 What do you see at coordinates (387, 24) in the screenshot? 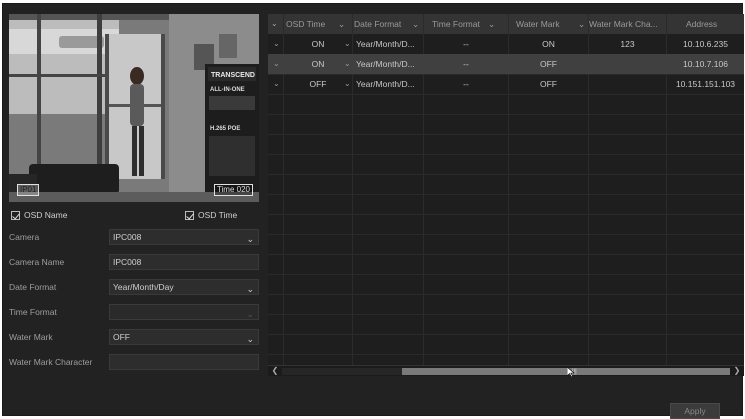
I see `header-date-format: Date Format` at bounding box center [387, 24].